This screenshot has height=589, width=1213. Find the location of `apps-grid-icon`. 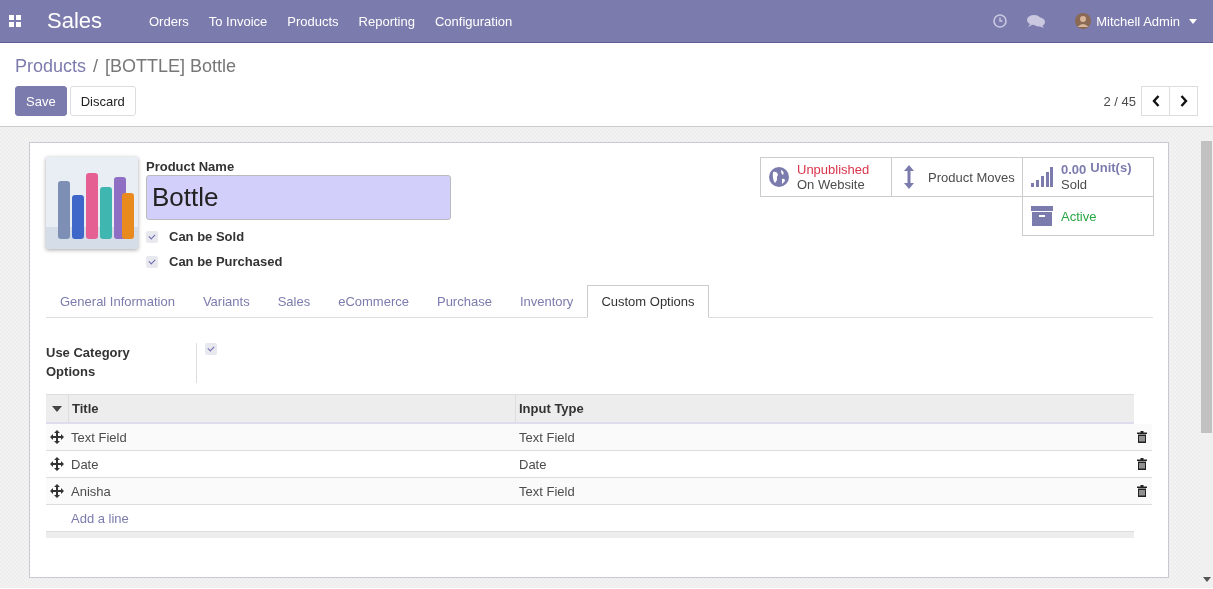

apps-grid-icon is located at coordinates (15, 21).